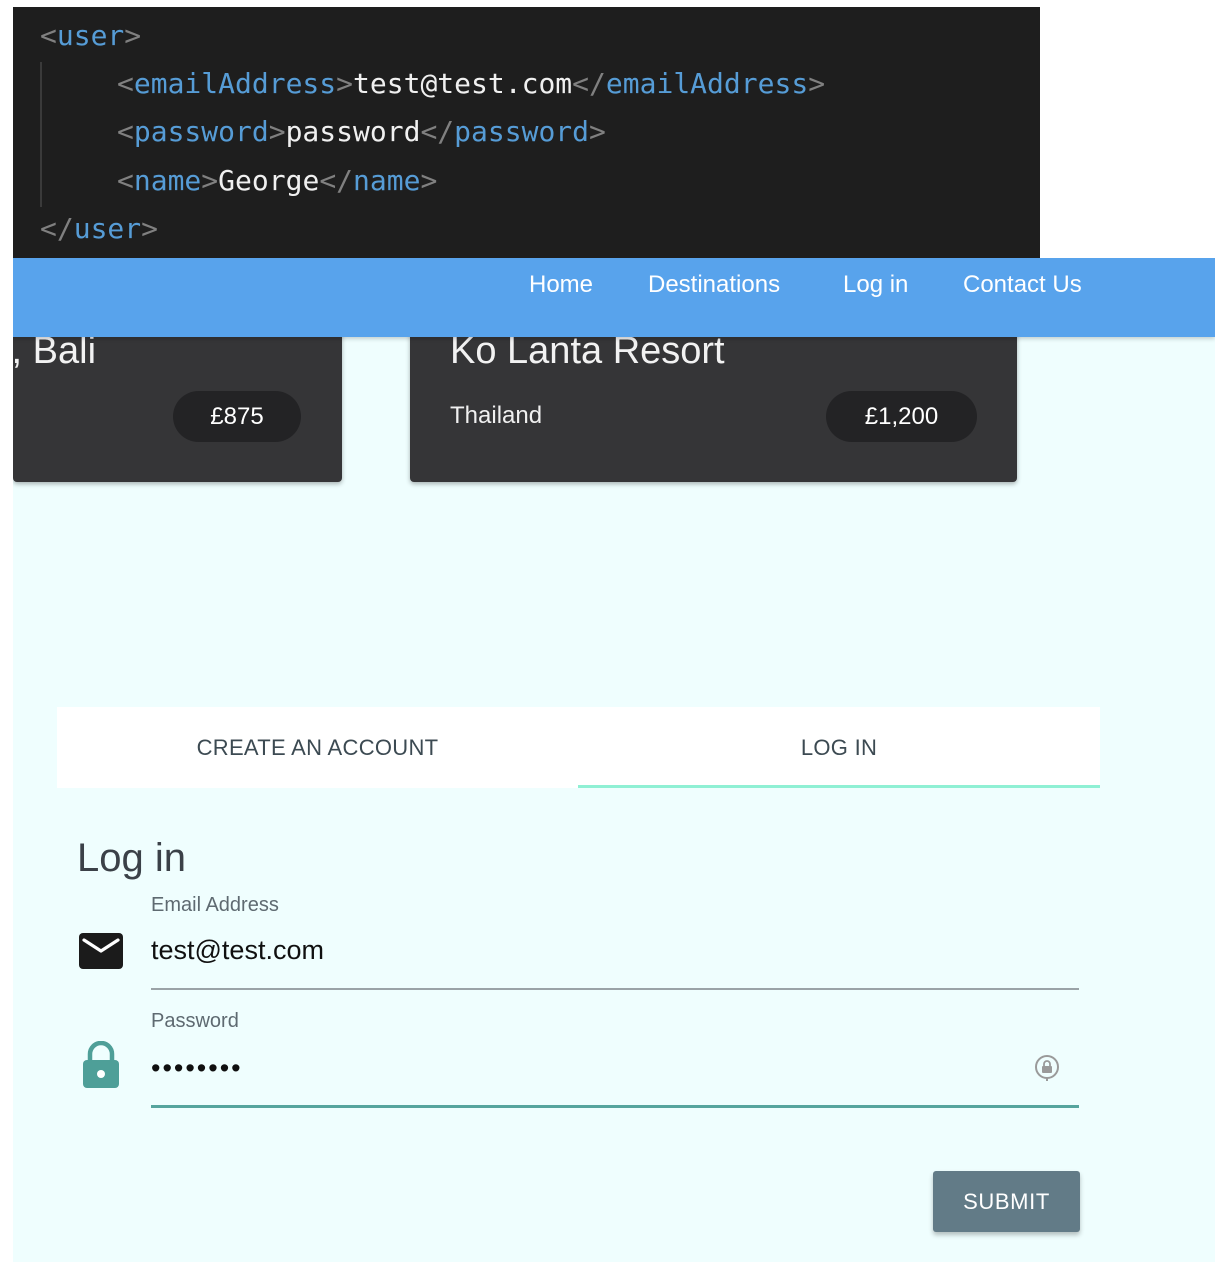 The width and height of the screenshot is (1215, 1262). What do you see at coordinates (901, 416) in the screenshot?
I see `price-chip: £1,200` at bounding box center [901, 416].